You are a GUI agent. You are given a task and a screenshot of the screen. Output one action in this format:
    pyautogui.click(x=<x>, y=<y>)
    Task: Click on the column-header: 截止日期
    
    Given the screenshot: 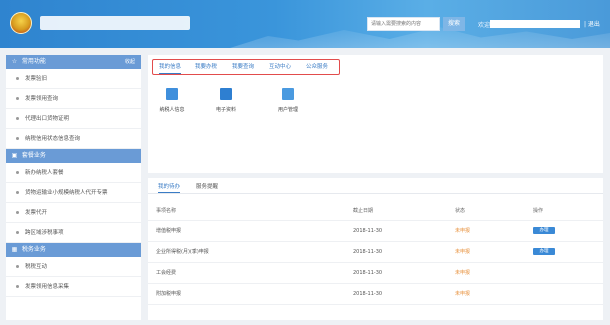 What is the action you would take?
    pyautogui.click(x=404, y=211)
    